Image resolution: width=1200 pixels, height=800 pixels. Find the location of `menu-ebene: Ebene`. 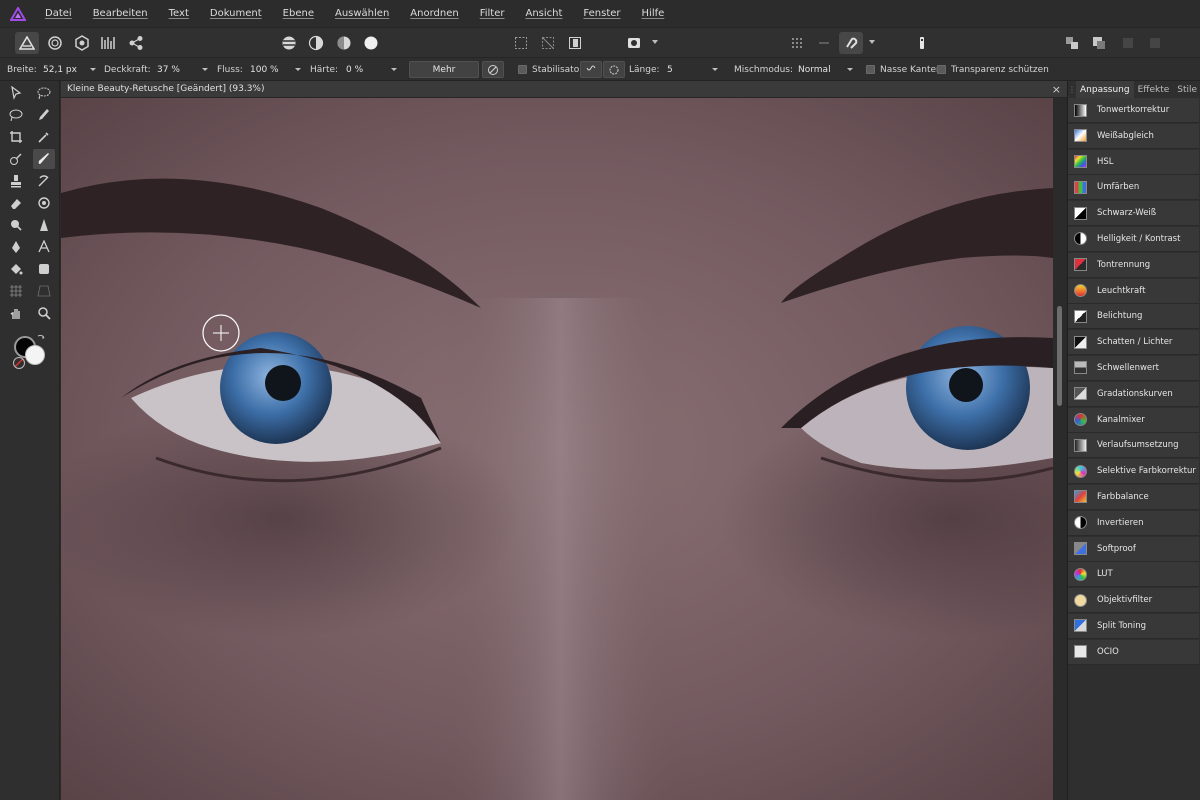

menu-ebene: Ebene is located at coordinates (298, 13).